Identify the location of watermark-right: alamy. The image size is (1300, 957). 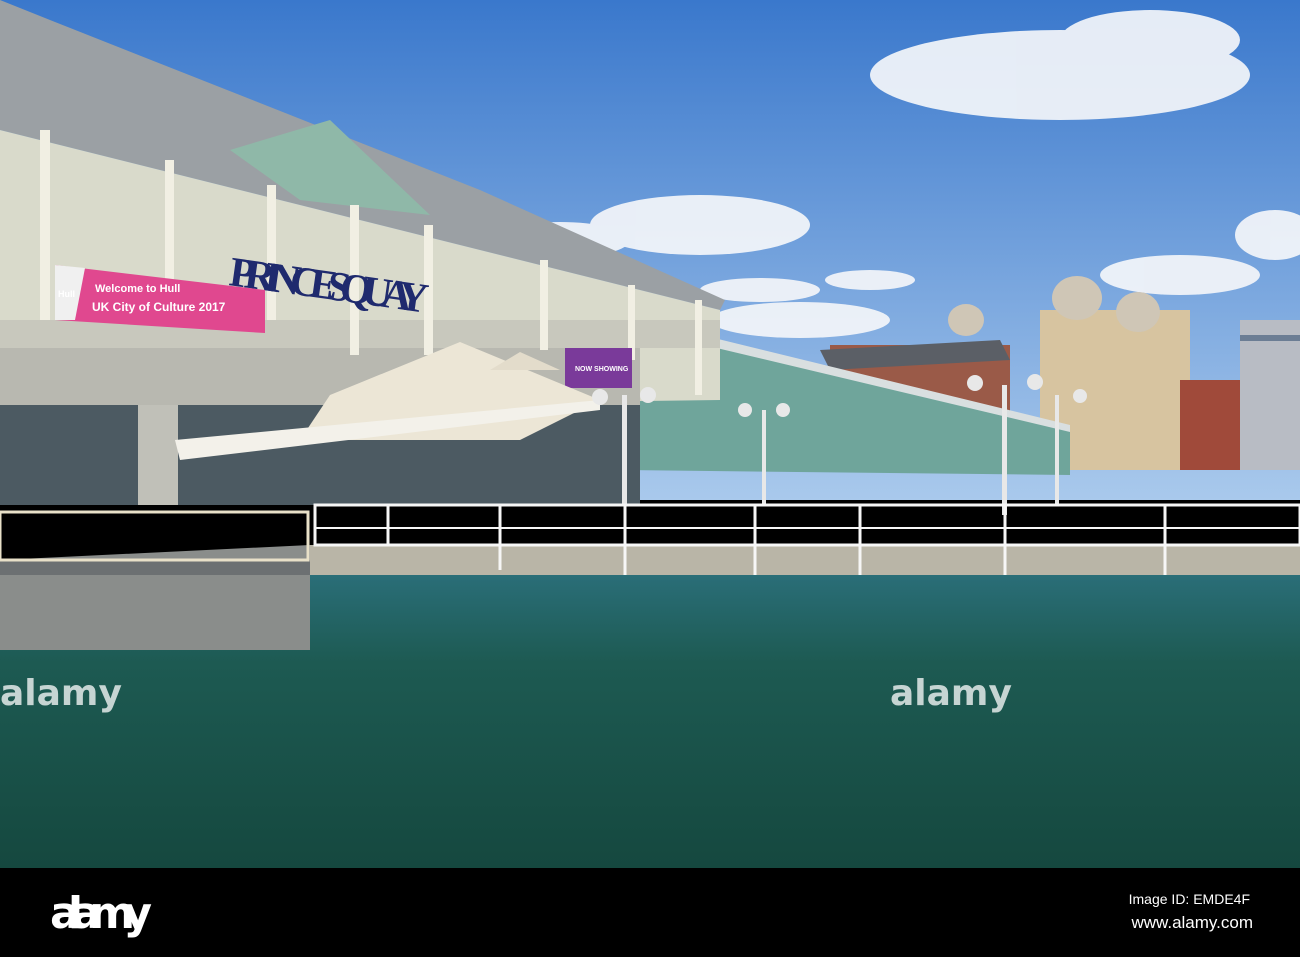
(951, 693).